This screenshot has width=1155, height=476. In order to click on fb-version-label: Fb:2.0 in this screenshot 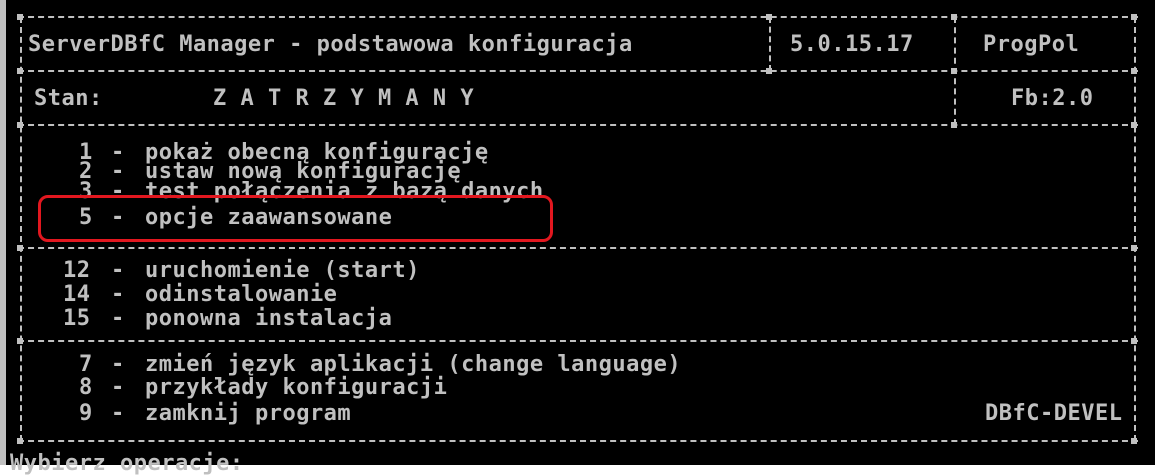, I will do `click(1052, 98)`.